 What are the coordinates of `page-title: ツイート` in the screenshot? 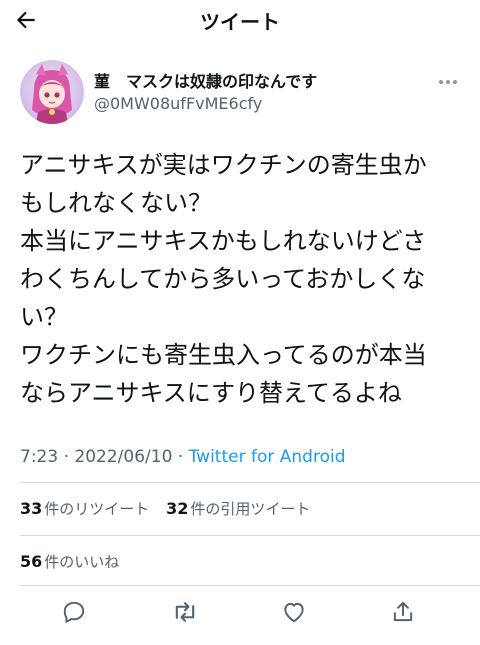 It's located at (240, 22).